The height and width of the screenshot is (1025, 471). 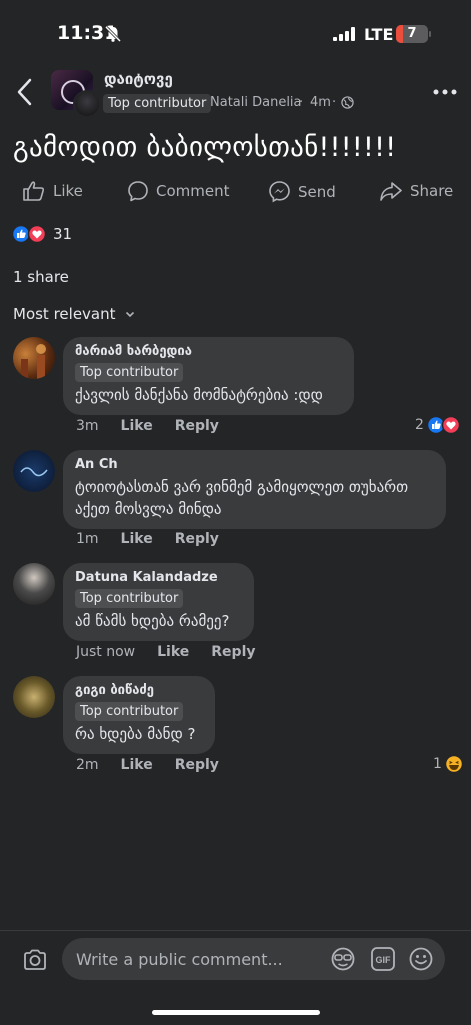 I want to click on author-name: Natali Danelia, so click(x=256, y=102).